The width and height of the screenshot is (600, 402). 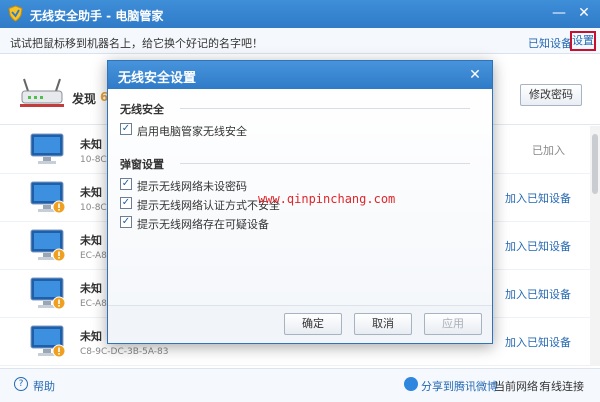 What do you see at coordinates (383, 324) in the screenshot?
I see `cancel-button: 取消` at bounding box center [383, 324].